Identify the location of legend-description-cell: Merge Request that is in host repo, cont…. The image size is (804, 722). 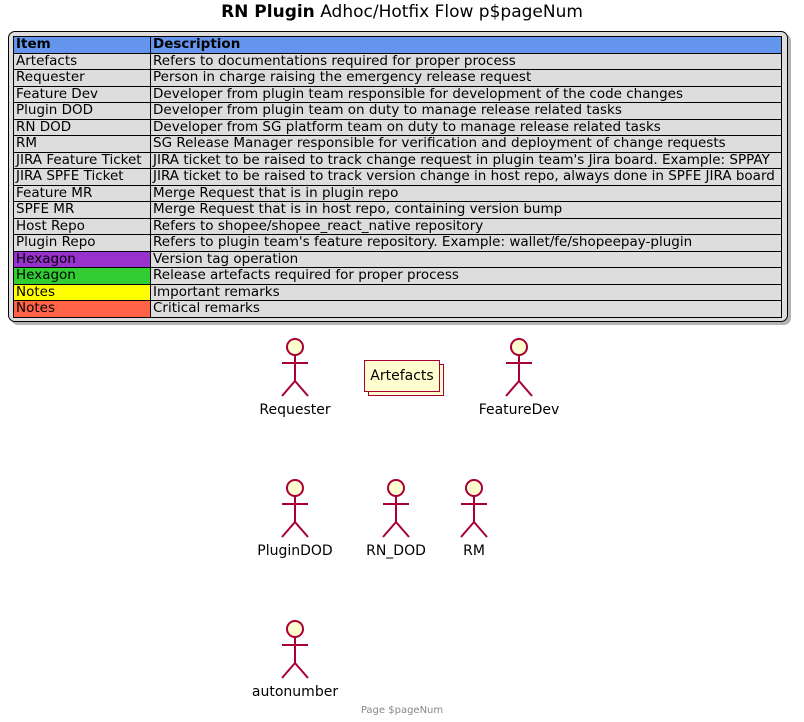
(466, 210).